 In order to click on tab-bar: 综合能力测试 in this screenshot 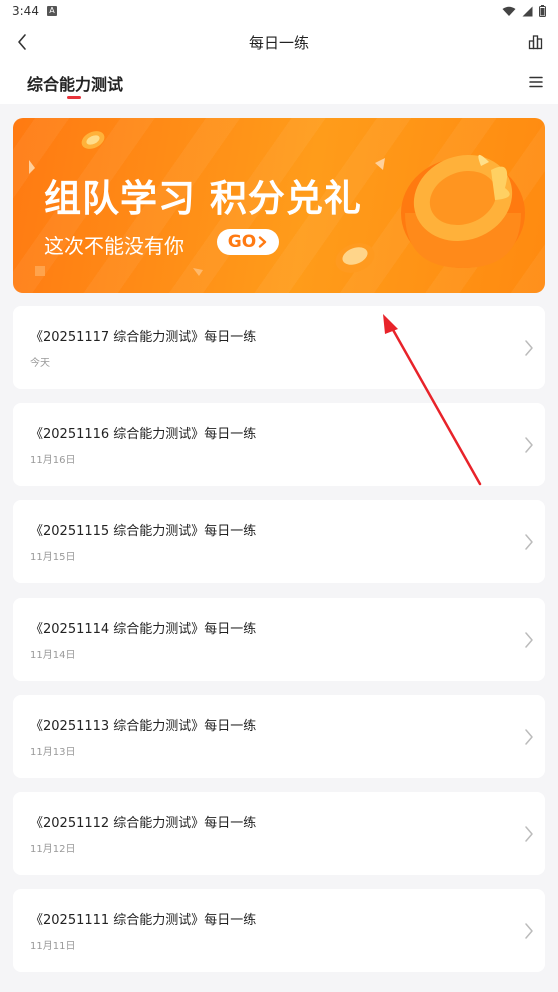, I will do `click(279, 83)`.